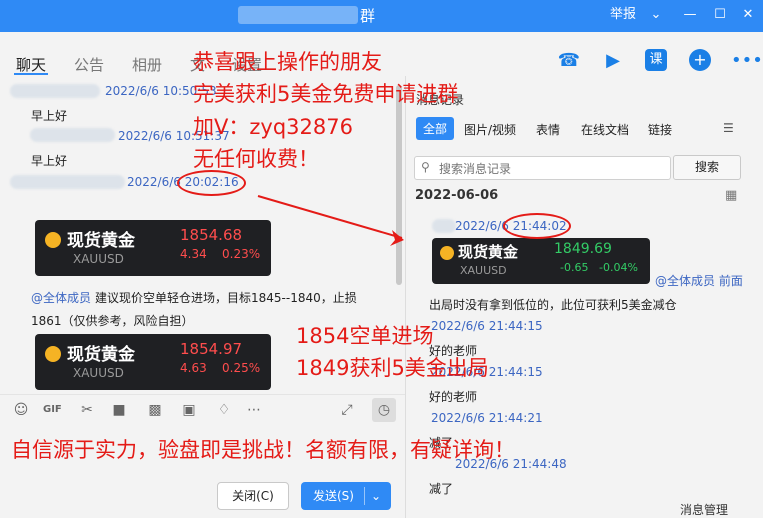 This screenshot has width=763, height=518. What do you see at coordinates (263, 450) in the screenshot?
I see `overlay-bottom: 自信源于实力，验盘即是挑战！名额有限，有疑详询！` at bounding box center [263, 450].